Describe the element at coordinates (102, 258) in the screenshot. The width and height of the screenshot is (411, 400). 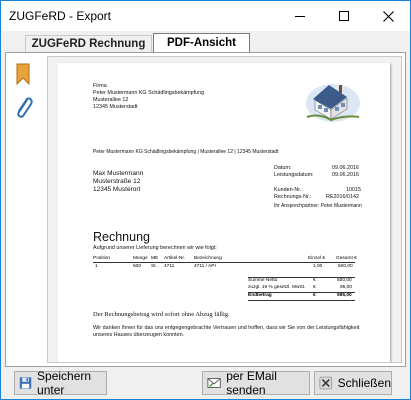
I see `th-position: Position` at that location.